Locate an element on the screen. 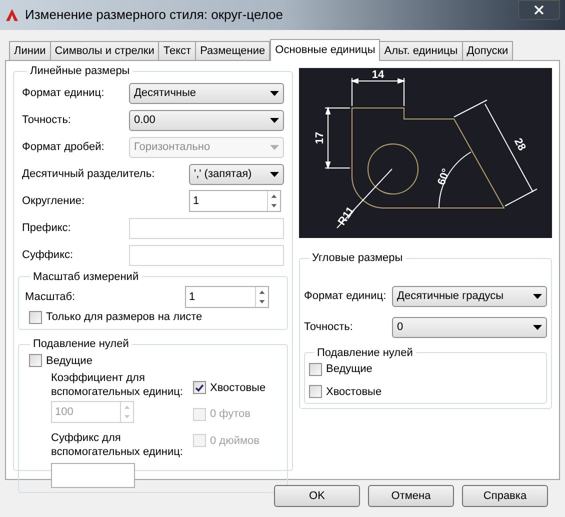 This screenshot has height=517, width=565. dimension-label: 17 is located at coordinates (320, 138).